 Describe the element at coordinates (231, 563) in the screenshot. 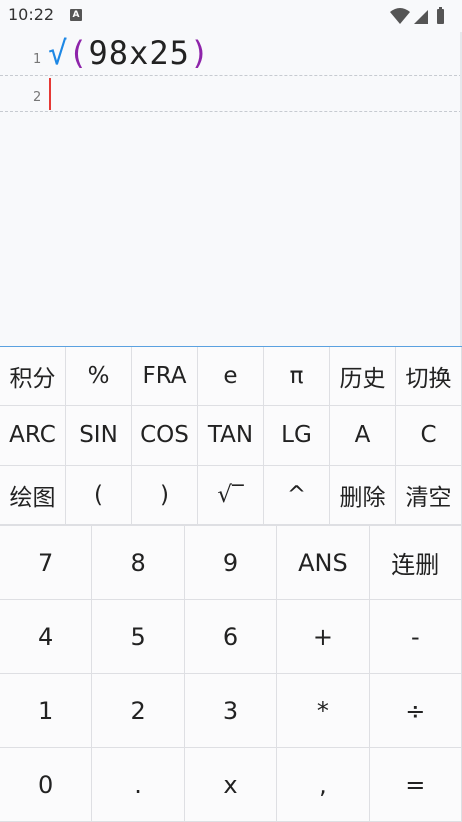

I see `digit-9-key: 9` at that location.